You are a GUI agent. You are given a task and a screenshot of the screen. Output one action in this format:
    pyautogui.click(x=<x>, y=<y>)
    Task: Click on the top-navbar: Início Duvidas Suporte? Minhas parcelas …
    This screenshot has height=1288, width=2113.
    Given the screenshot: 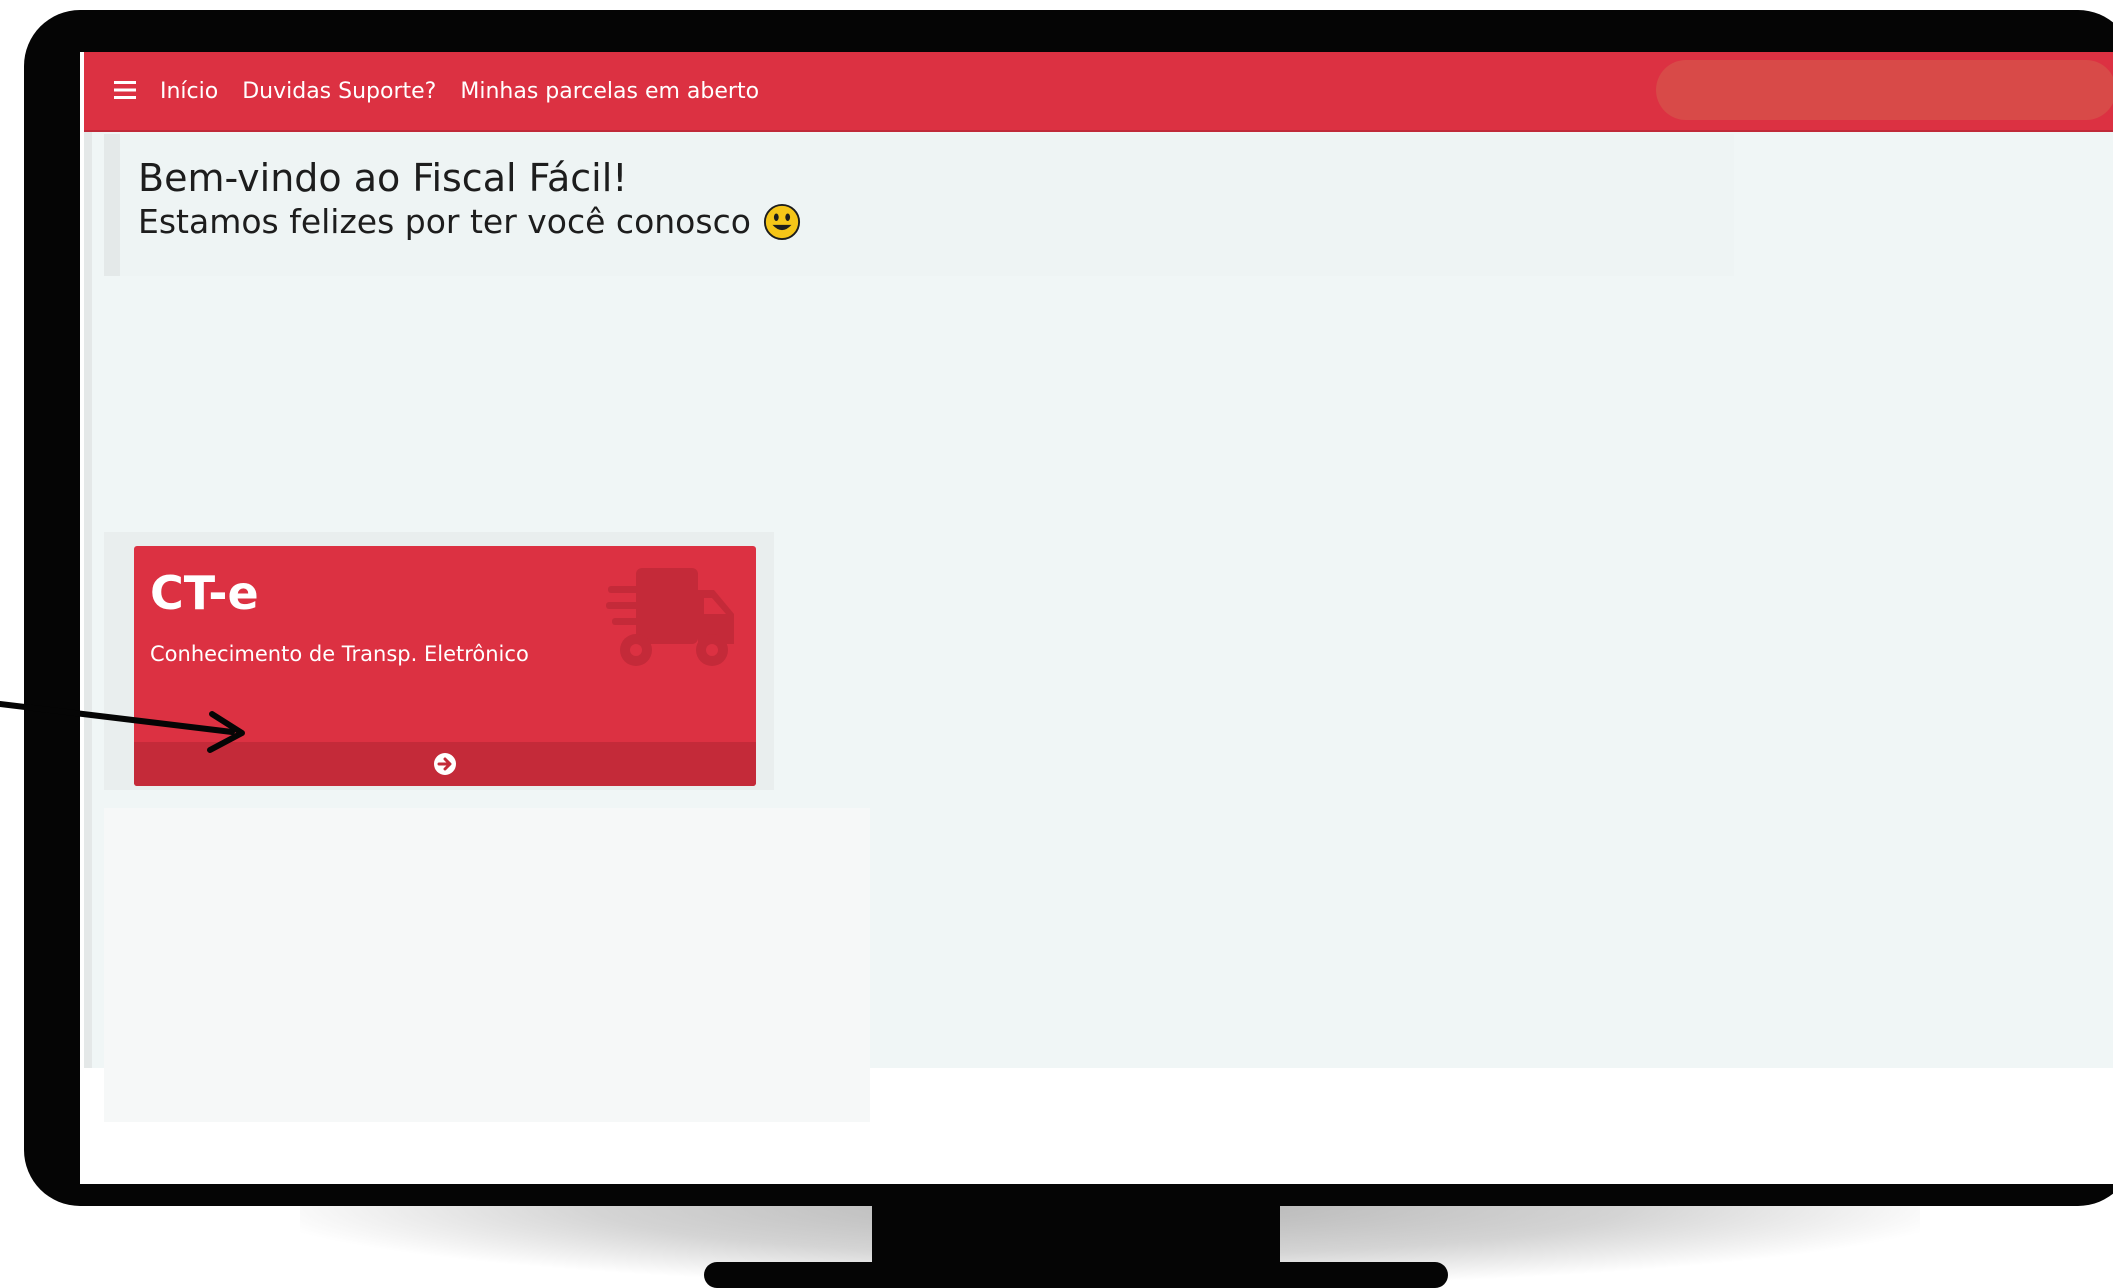 What is the action you would take?
    pyautogui.click(x=1098, y=92)
    